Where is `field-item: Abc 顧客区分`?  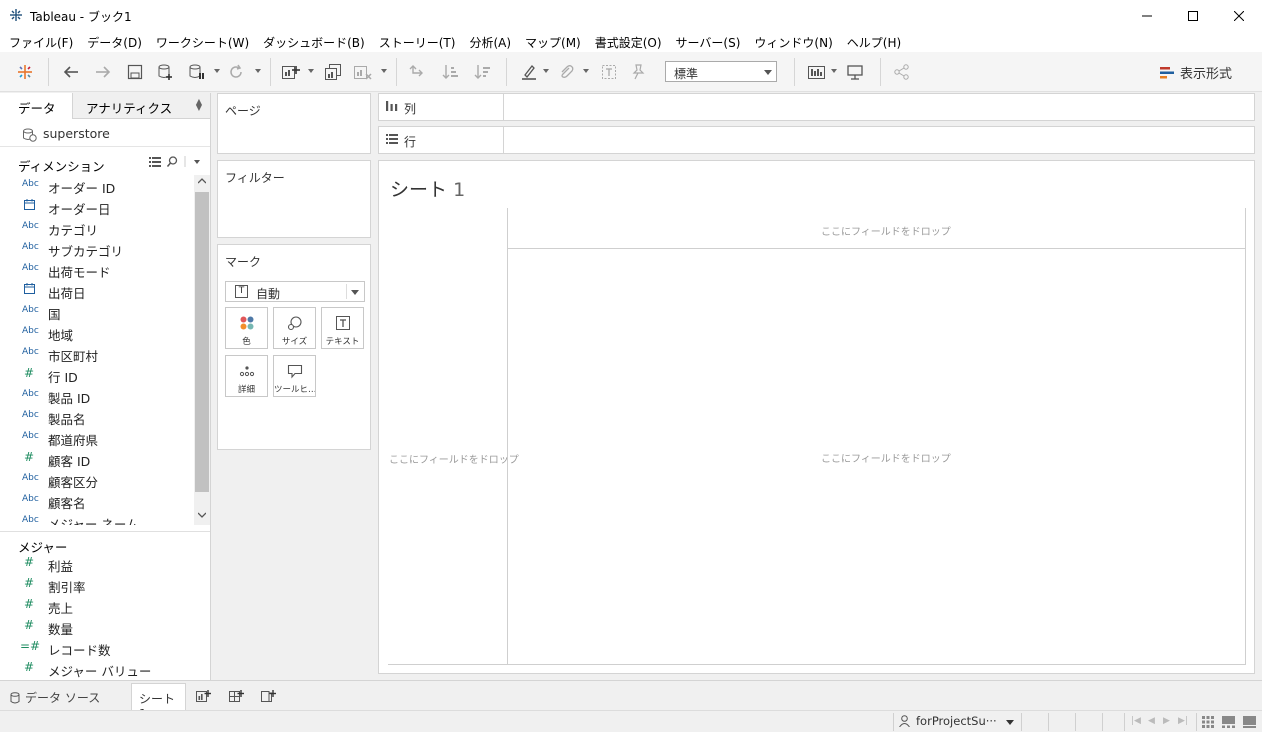 field-item: Abc 顧客区分 is located at coordinates (97, 479).